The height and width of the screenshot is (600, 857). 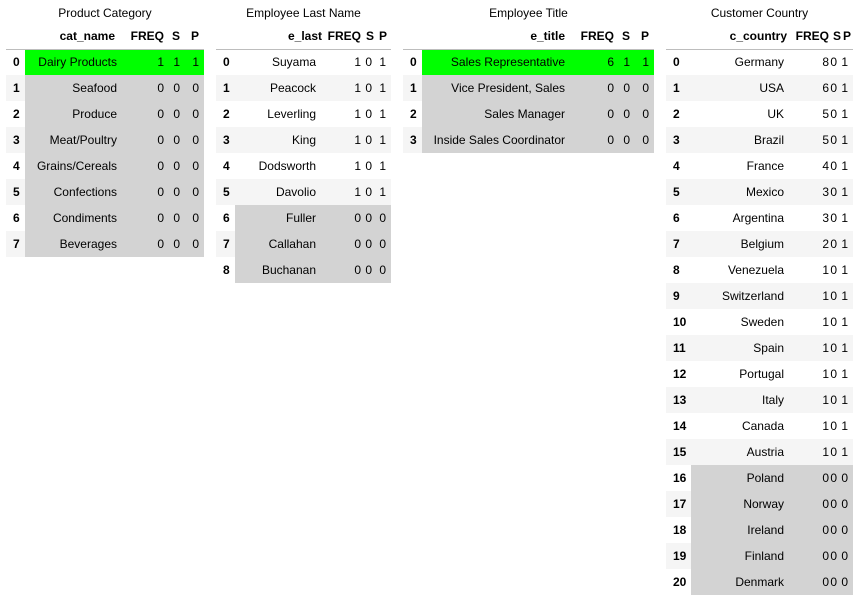 I want to click on cell-name: Finland, so click(x=741, y=556).